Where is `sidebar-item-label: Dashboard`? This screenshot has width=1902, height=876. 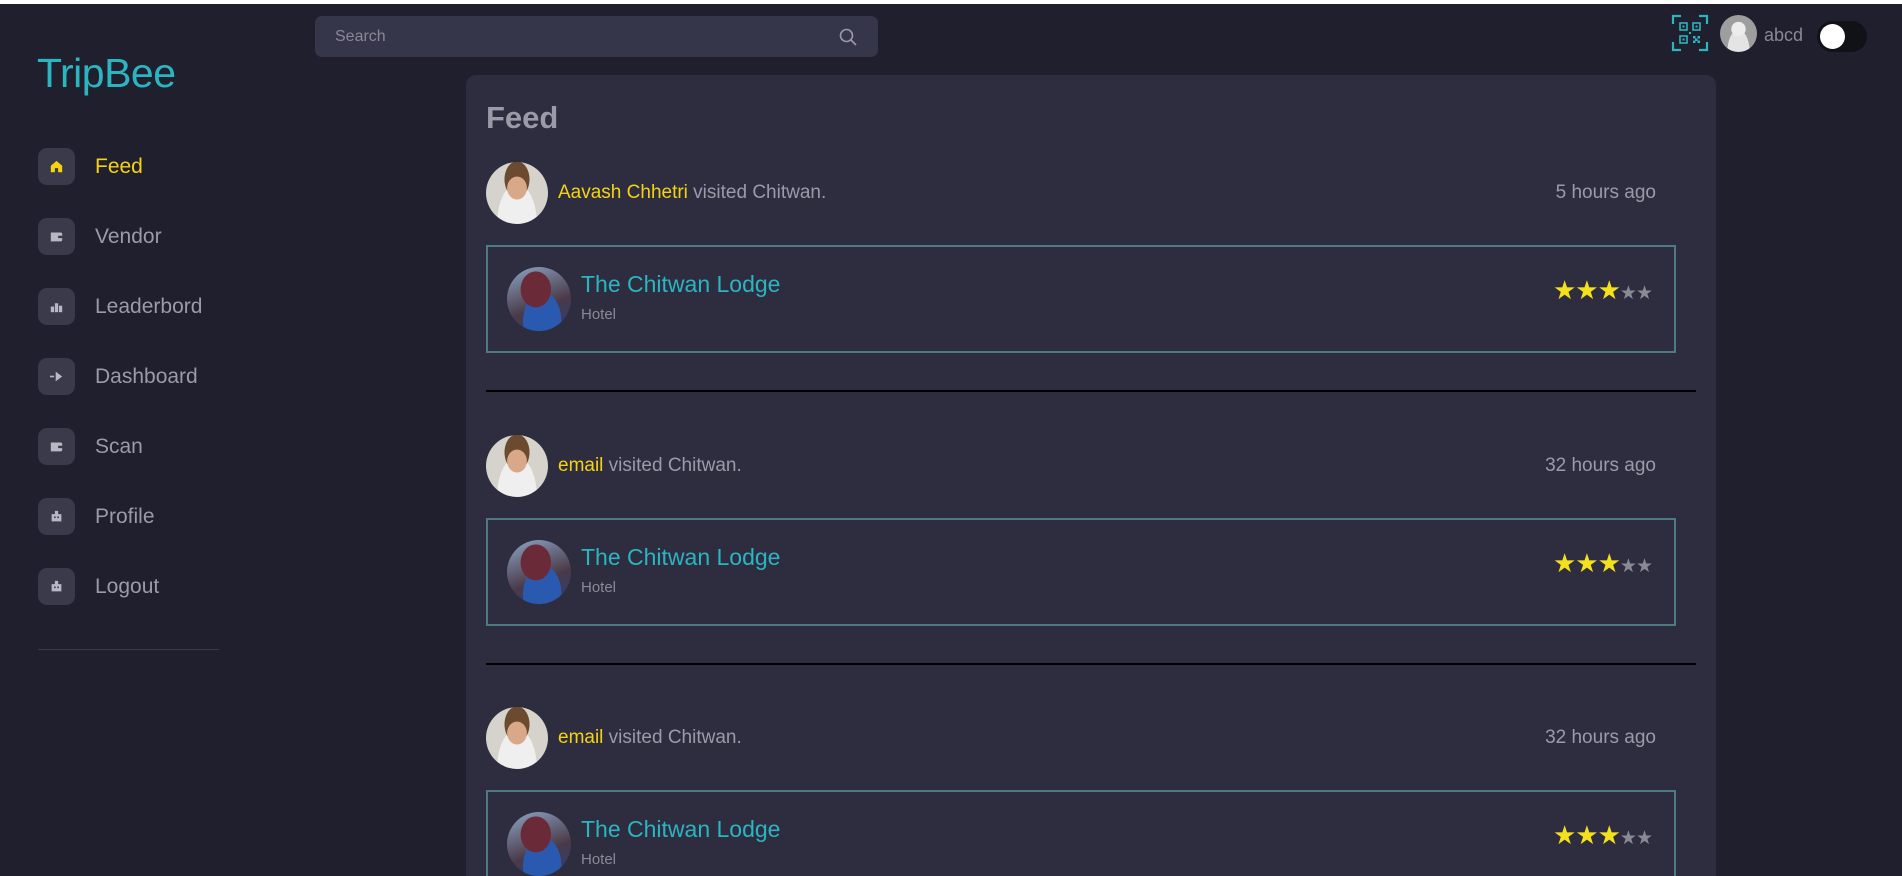
sidebar-item-label: Dashboard is located at coordinates (146, 376).